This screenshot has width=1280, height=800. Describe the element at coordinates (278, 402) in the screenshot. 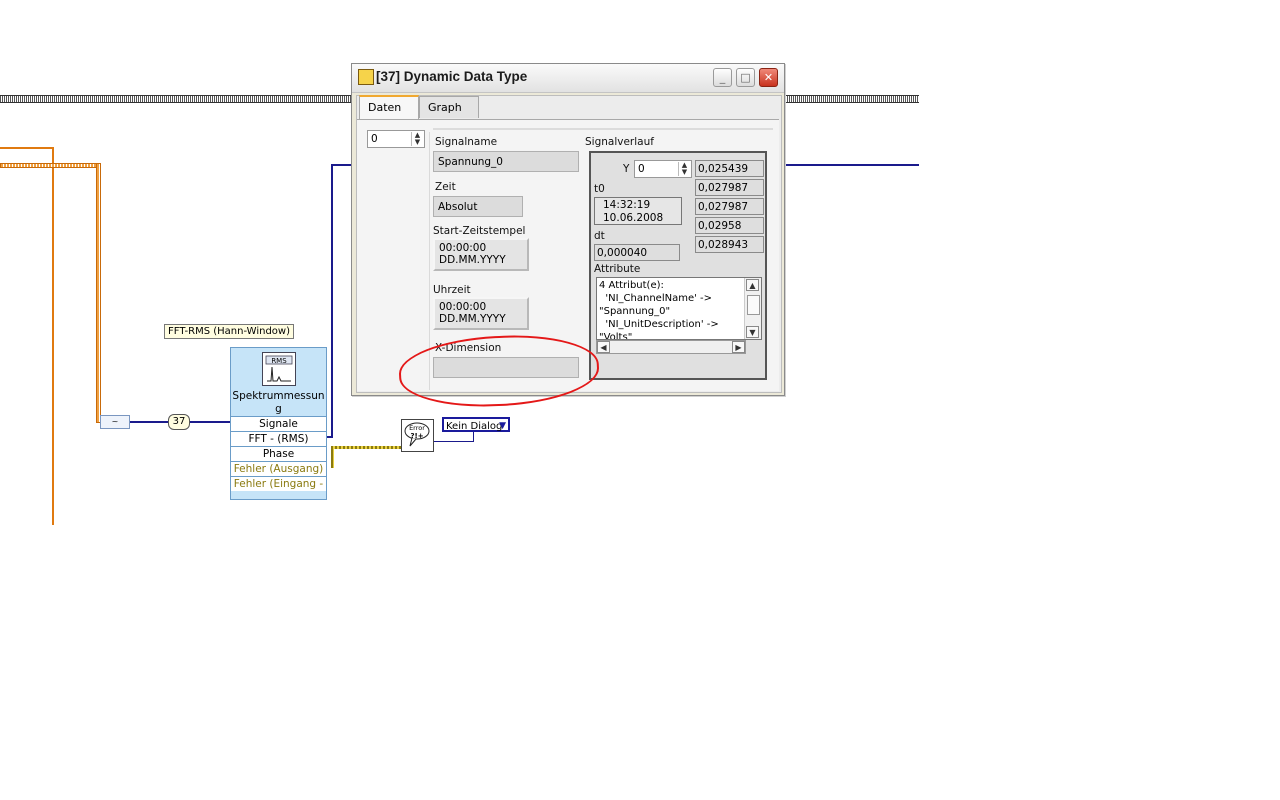

I see `express-vi-title: Spektrummessun g` at that location.